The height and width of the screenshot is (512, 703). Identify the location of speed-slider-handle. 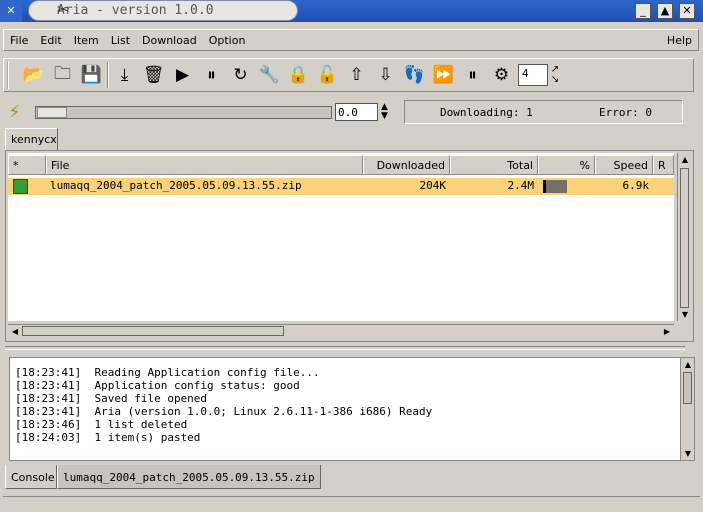
(52, 112).